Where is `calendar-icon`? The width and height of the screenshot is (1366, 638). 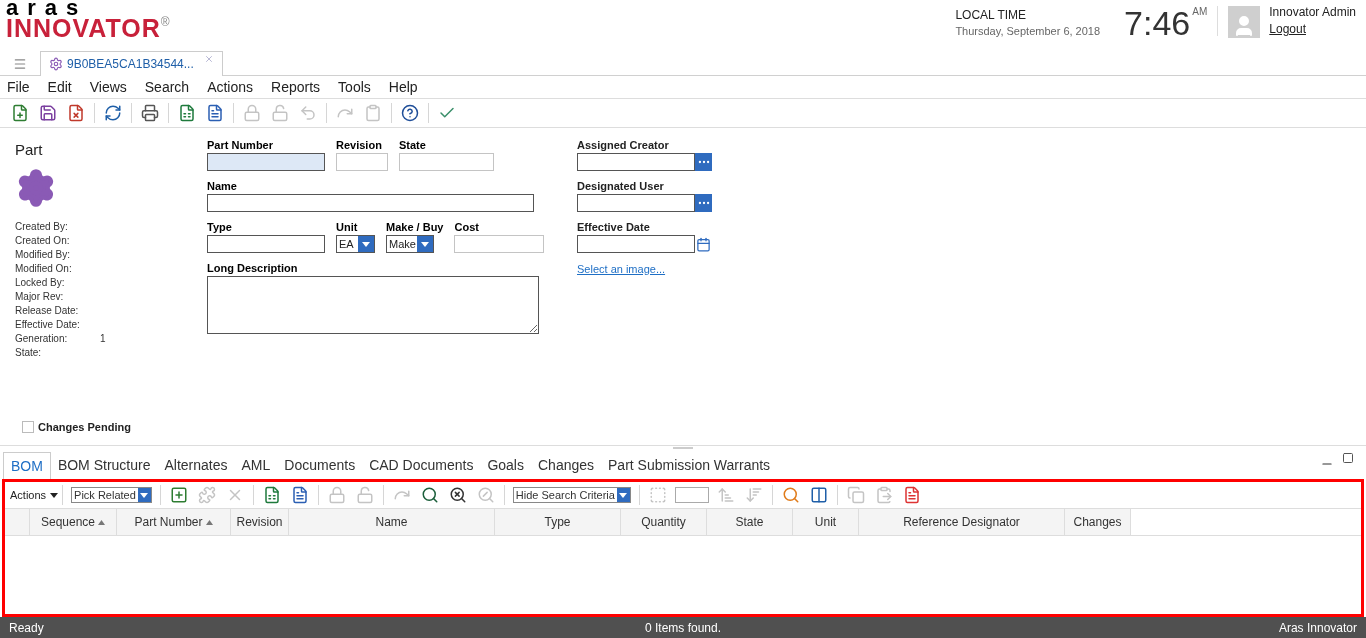
calendar-icon is located at coordinates (703, 244).